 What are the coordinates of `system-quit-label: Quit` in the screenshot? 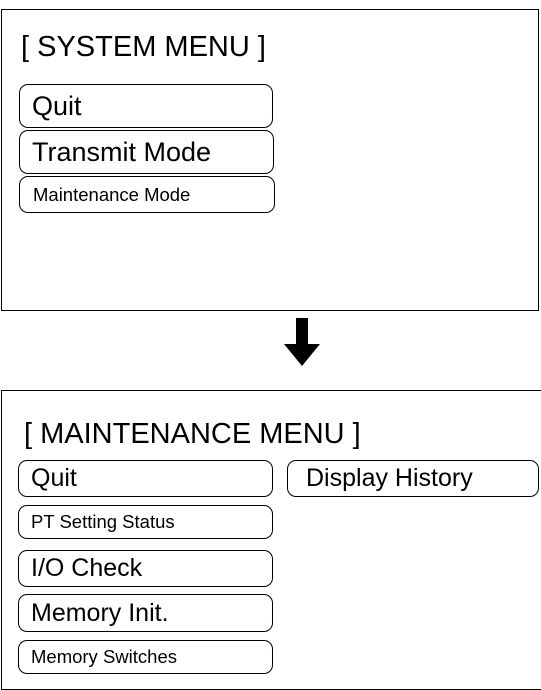 It's located at (57, 105).